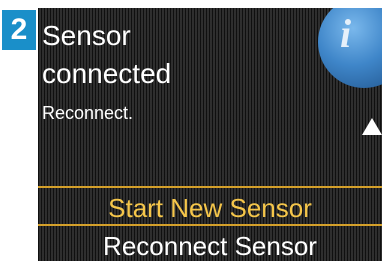  Describe the element at coordinates (210, 206) in the screenshot. I see `start-new-sensor-option: Start New Sensor` at that location.